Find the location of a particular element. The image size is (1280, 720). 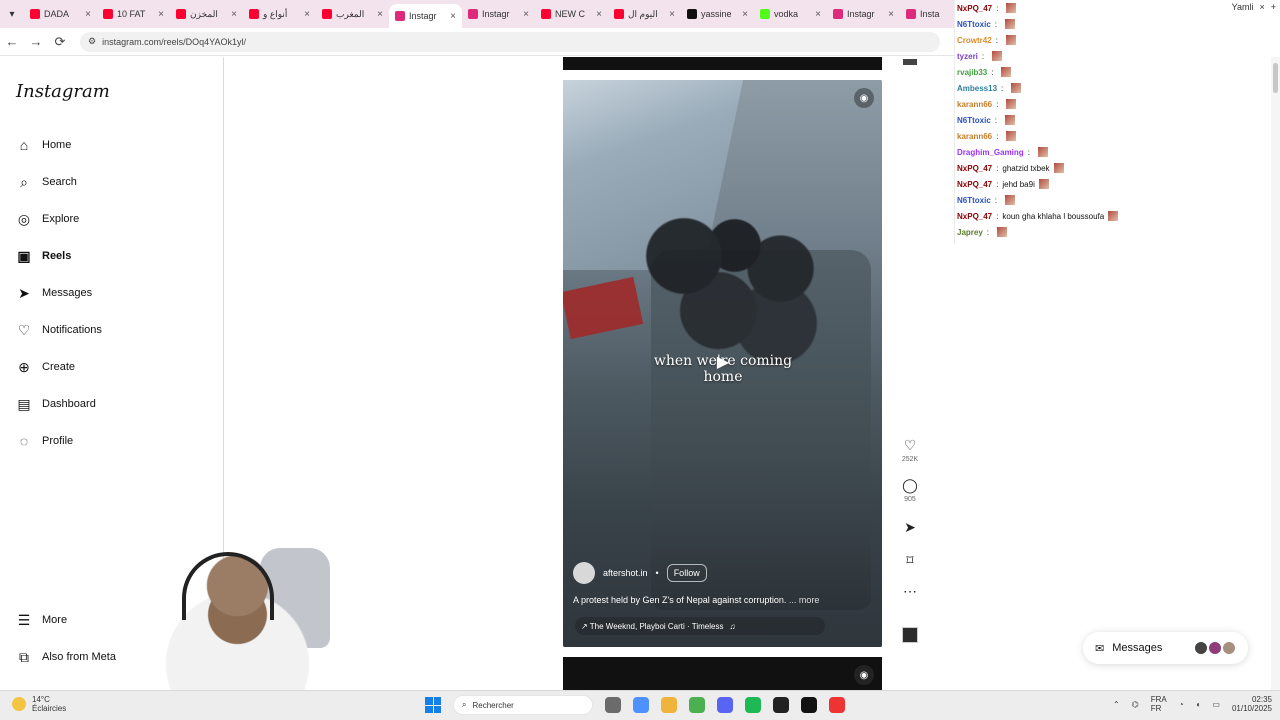

play-icon: ▶ is located at coordinates (723, 362).